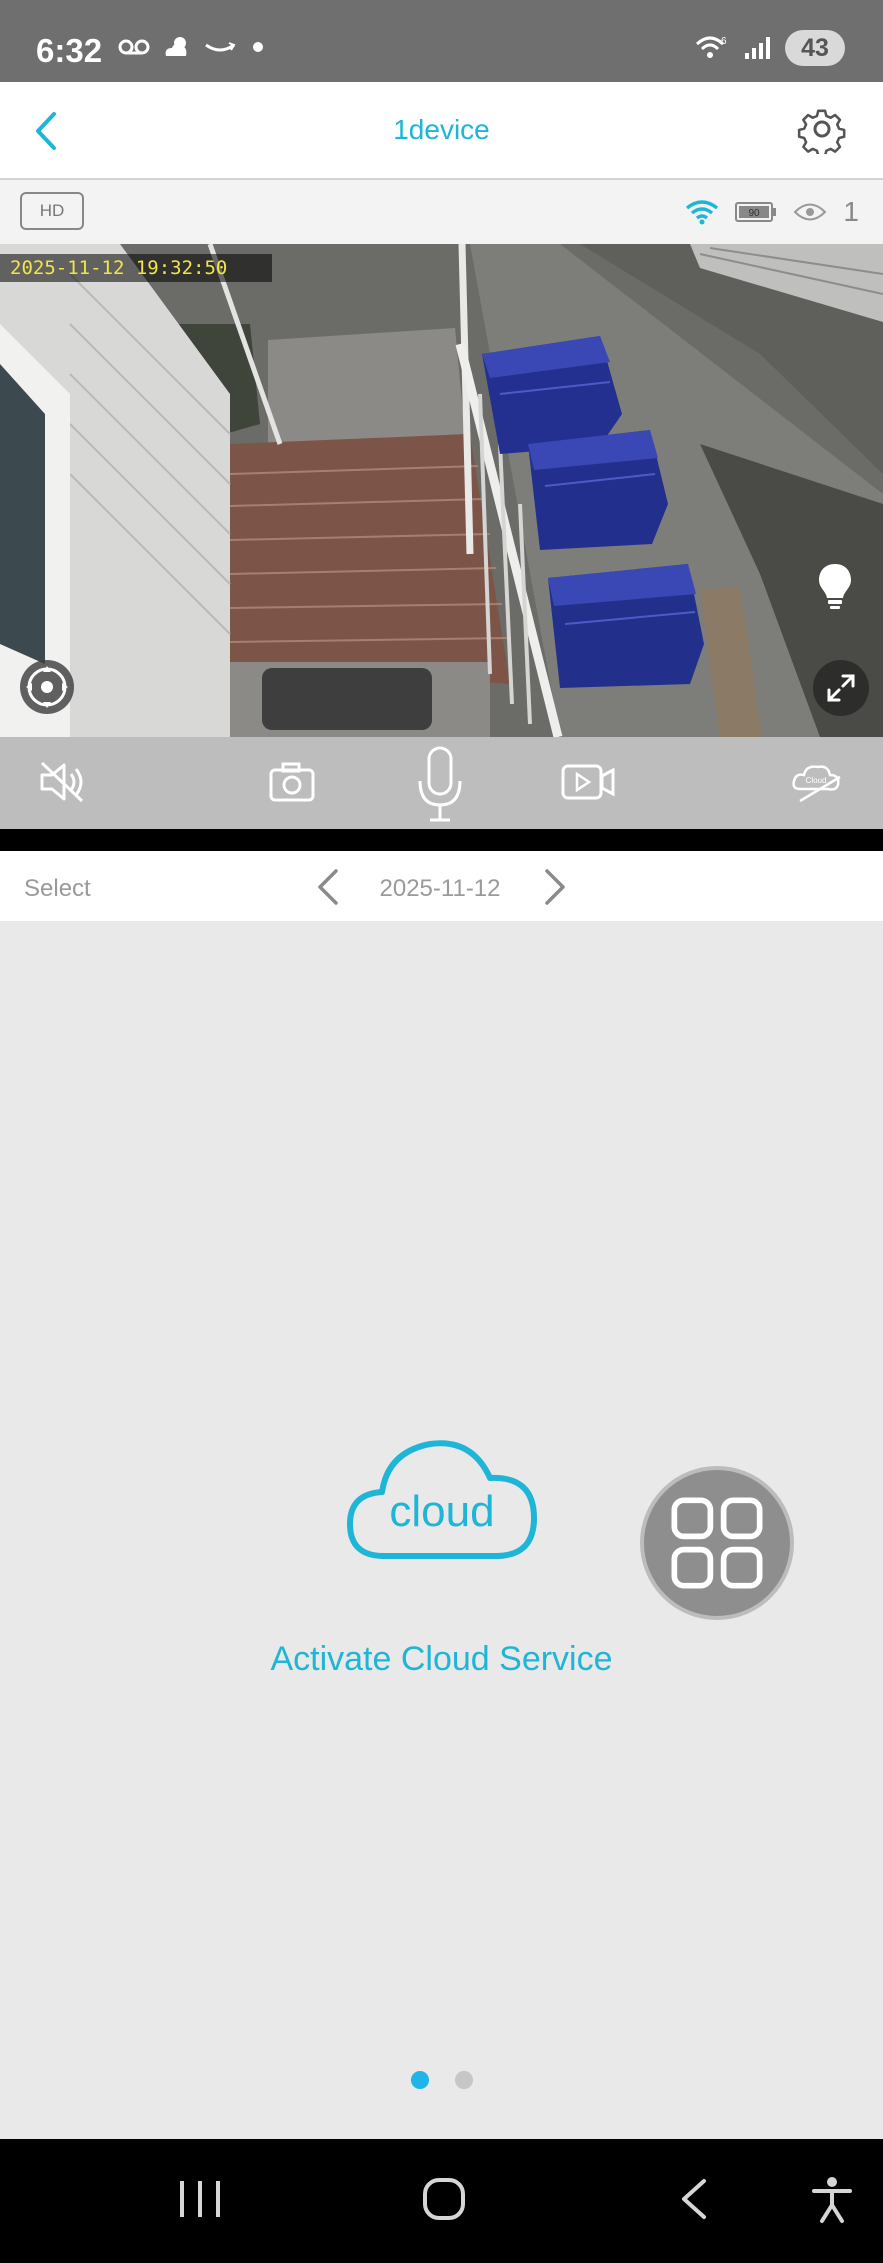  I want to click on accessibility-icon, so click(832, 2200).